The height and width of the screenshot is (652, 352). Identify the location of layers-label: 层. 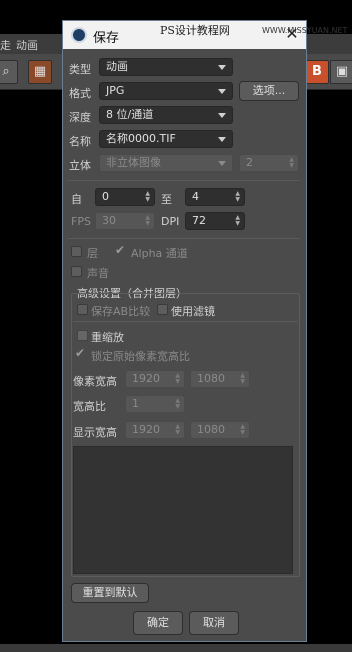
(92, 253).